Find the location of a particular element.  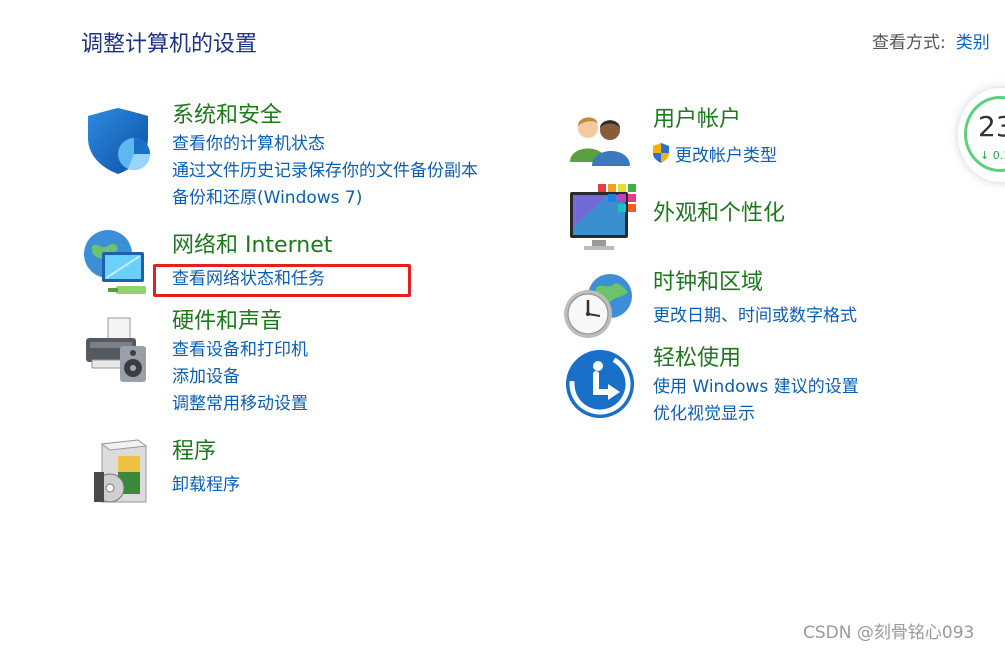

category-programs: 程序 is located at coordinates (194, 452).